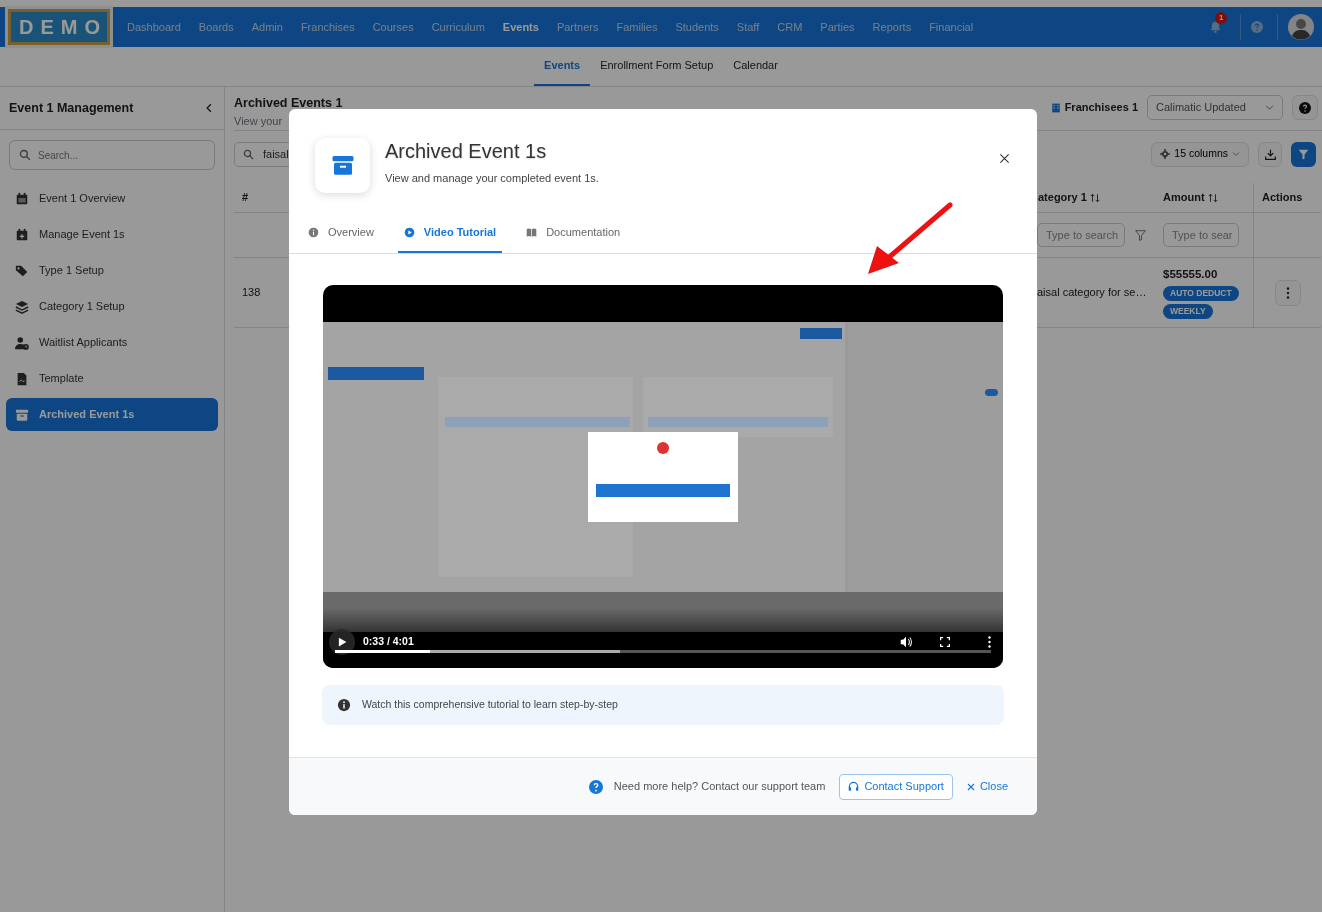  Describe the element at coordinates (327, 27) in the screenshot. I see `nav-link: Franchises` at that location.